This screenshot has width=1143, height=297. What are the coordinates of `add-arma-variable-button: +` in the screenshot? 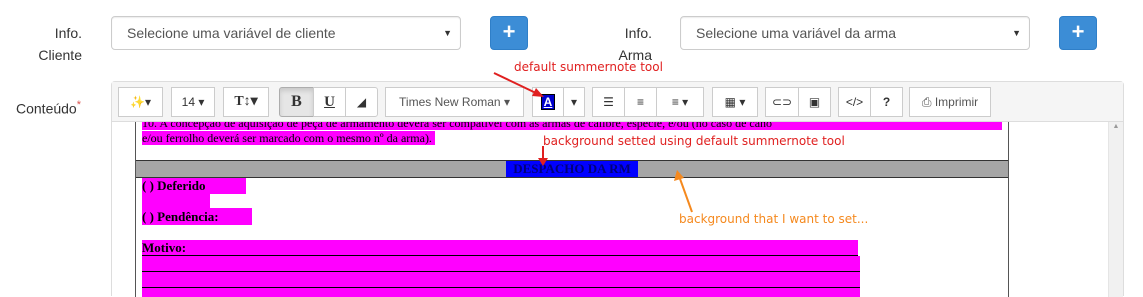 It's located at (1078, 33).